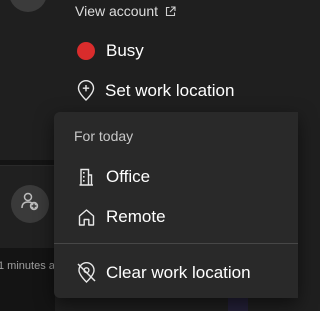 This screenshot has height=311, width=320. What do you see at coordinates (104, 136) in the screenshot?
I see `flyout-section-header: For today` at bounding box center [104, 136].